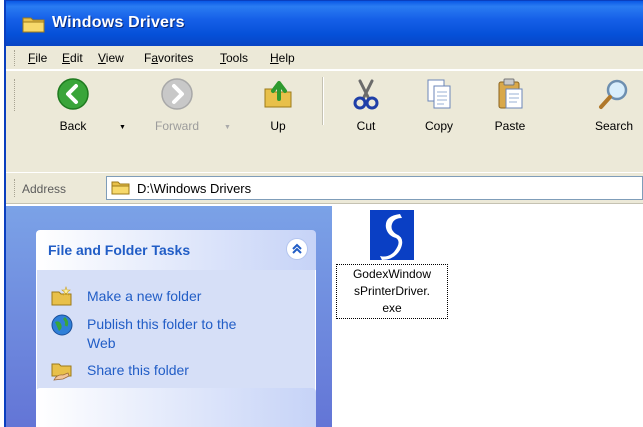 This screenshot has width=643, height=427. What do you see at coordinates (119, 250) in the screenshot?
I see `task-header-title: File and Folder Tasks` at bounding box center [119, 250].